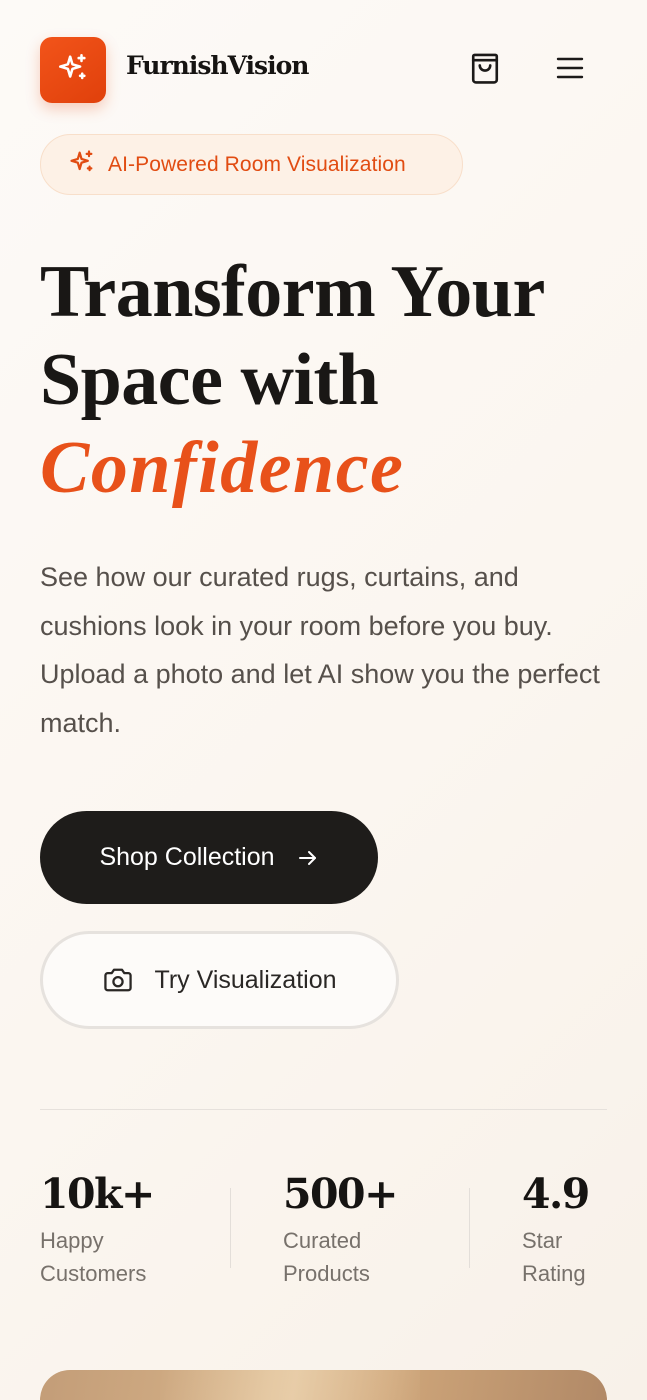 The width and height of the screenshot is (647, 1400). I want to click on shop-collection-button: Shop Collection, so click(209, 857).